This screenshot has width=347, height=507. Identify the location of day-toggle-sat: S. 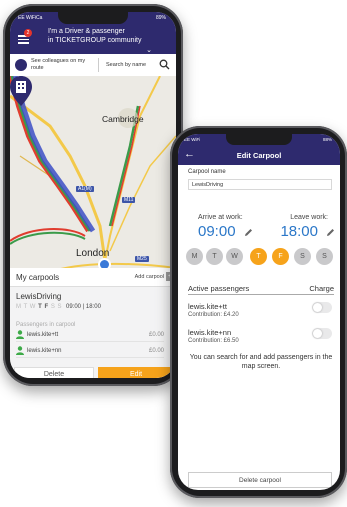
(302, 256).